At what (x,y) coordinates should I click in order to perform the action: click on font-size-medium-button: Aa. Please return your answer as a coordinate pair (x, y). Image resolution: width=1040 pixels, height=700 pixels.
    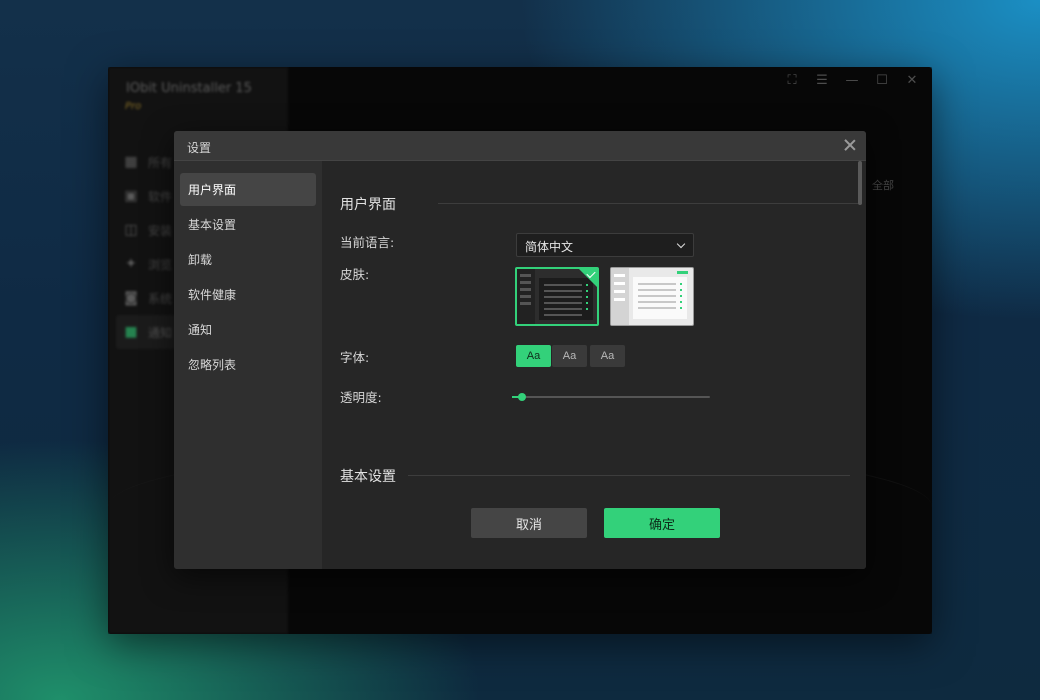
    Looking at the image, I should click on (569, 356).